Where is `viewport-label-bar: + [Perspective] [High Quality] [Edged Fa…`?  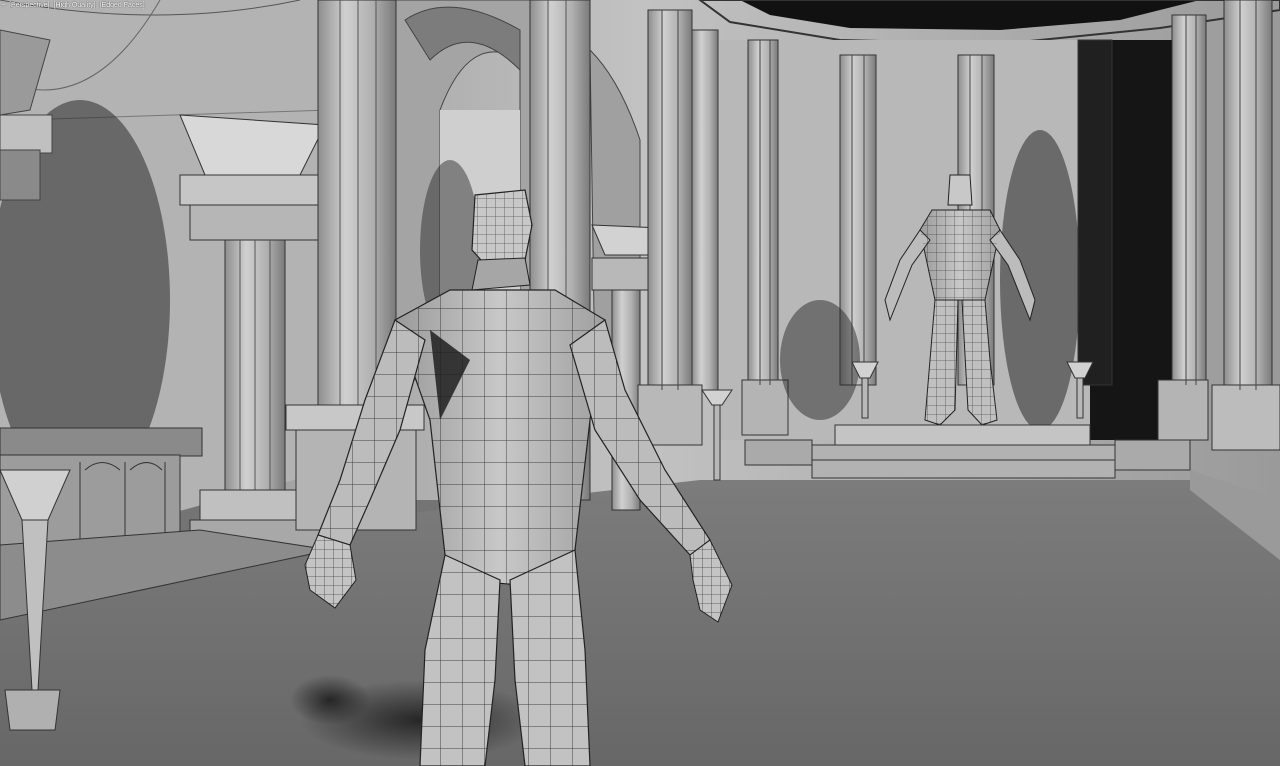 viewport-label-bar: + [Perspective] [High Quality] [Edged Fa… is located at coordinates (73, 5).